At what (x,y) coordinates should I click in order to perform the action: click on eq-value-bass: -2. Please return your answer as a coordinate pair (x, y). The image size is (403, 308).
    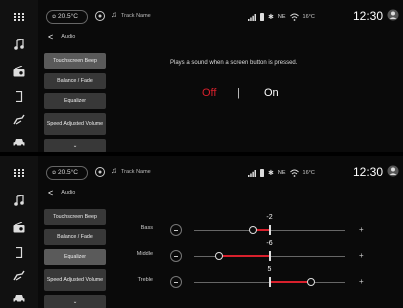
    Looking at the image, I should click on (269, 217).